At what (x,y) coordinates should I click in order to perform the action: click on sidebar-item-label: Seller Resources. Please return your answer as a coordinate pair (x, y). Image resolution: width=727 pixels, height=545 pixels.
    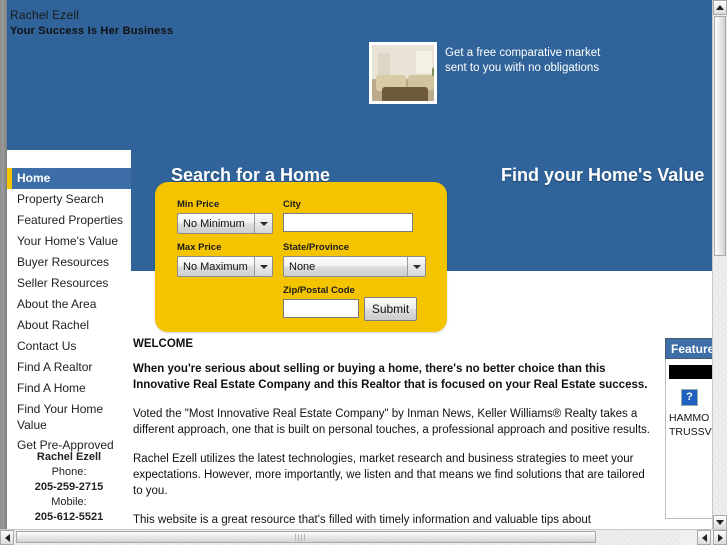
    Looking at the image, I should click on (63, 283).